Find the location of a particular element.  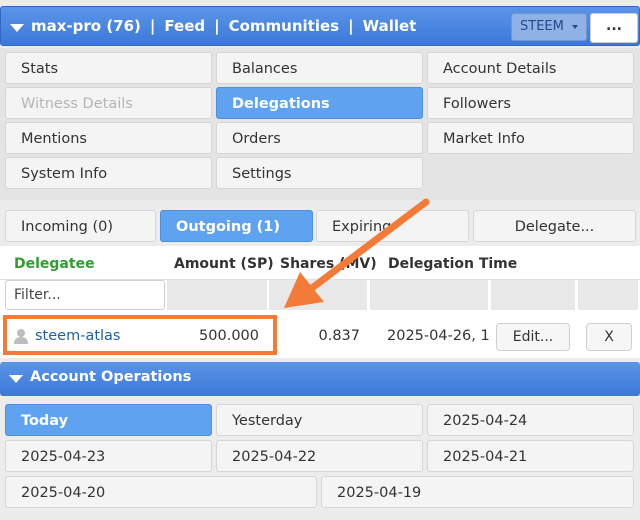

highlight-box is located at coordinates (140, 335).